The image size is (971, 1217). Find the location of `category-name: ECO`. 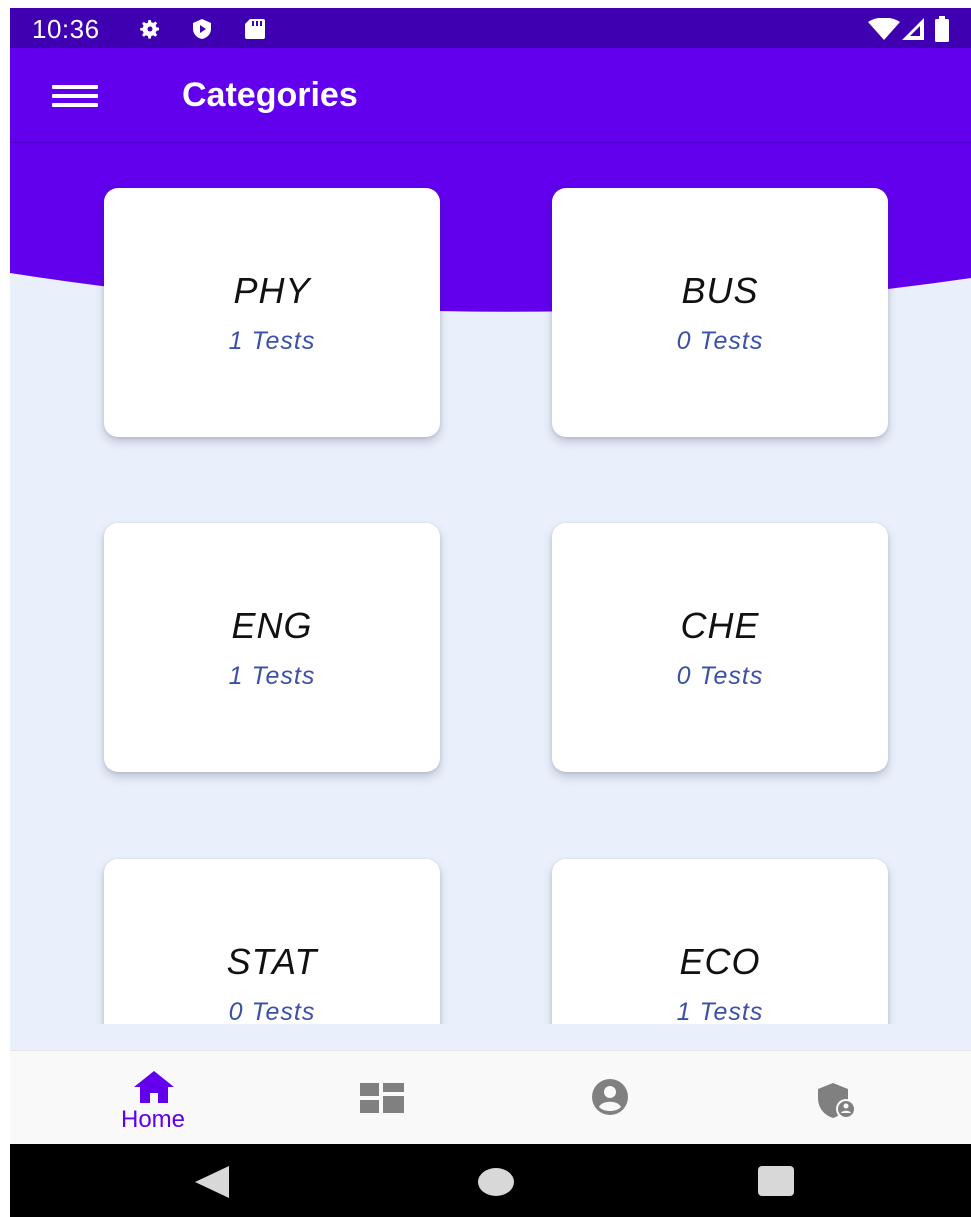

category-name: ECO is located at coordinates (720, 961).